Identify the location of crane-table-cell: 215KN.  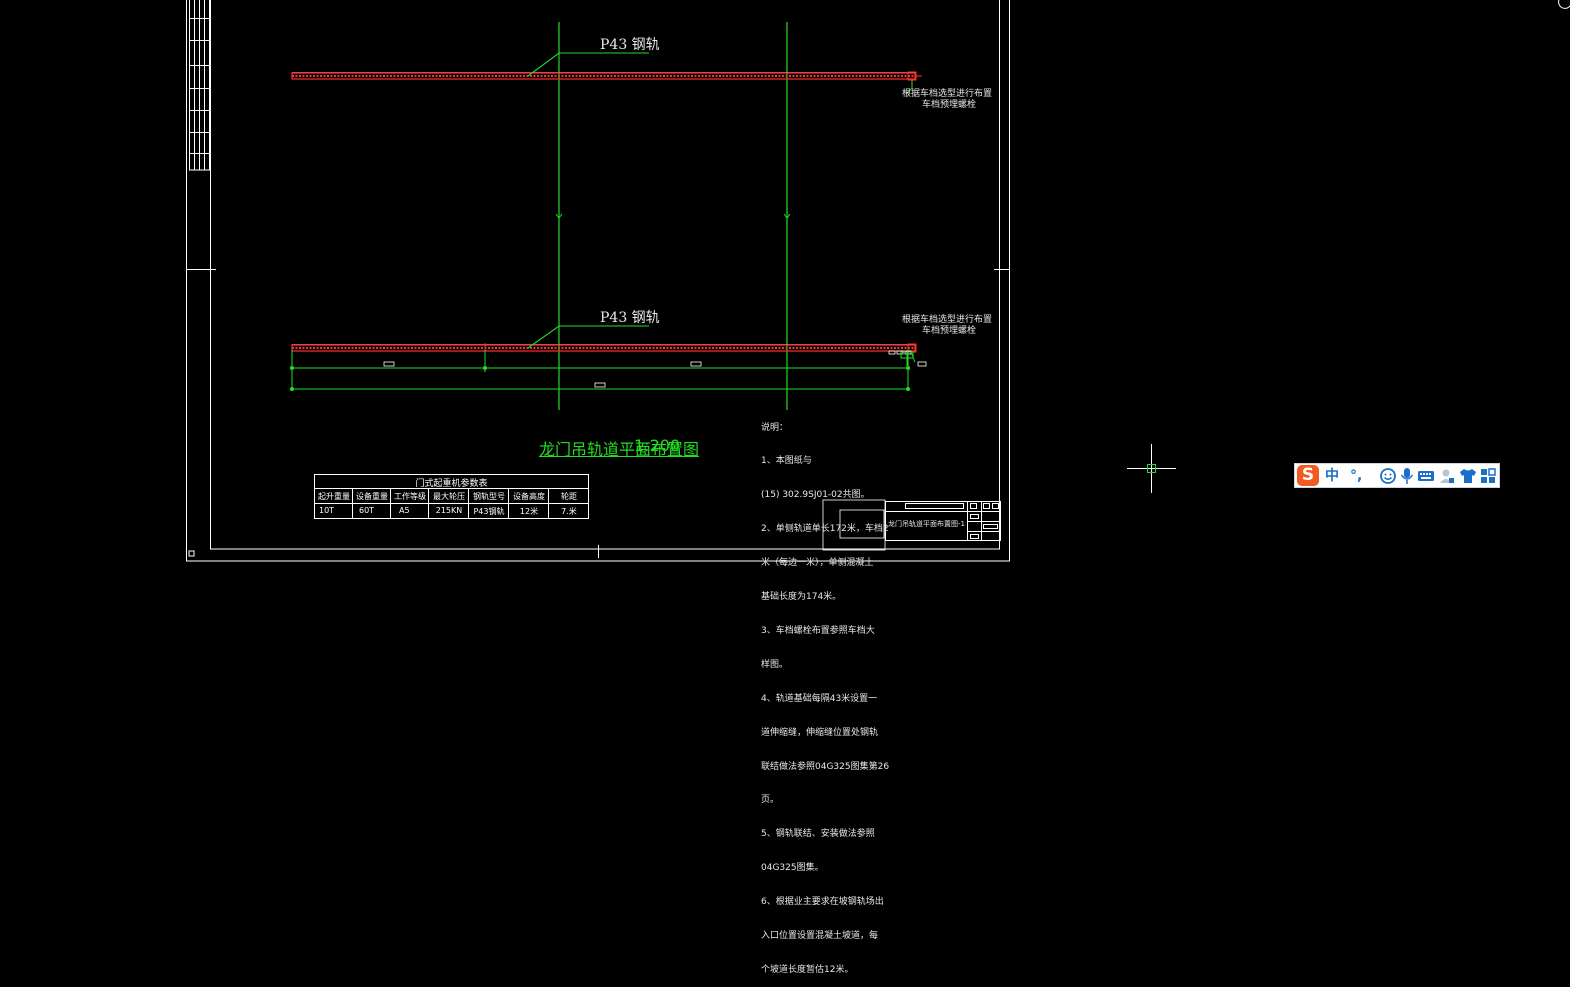
(449, 510).